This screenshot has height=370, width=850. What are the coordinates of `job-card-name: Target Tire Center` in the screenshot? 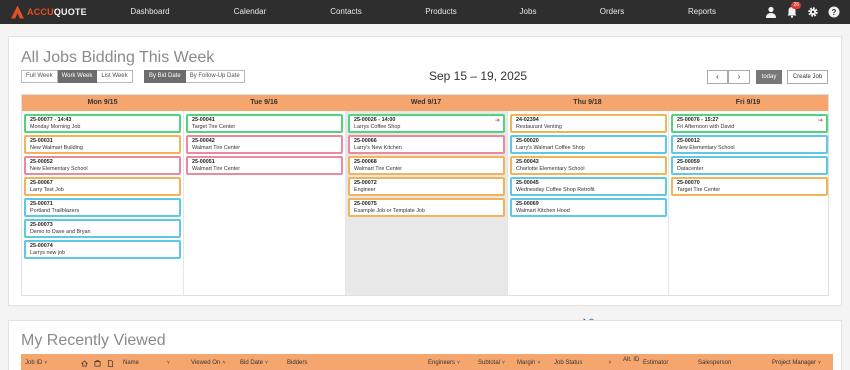 It's located at (699, 190).